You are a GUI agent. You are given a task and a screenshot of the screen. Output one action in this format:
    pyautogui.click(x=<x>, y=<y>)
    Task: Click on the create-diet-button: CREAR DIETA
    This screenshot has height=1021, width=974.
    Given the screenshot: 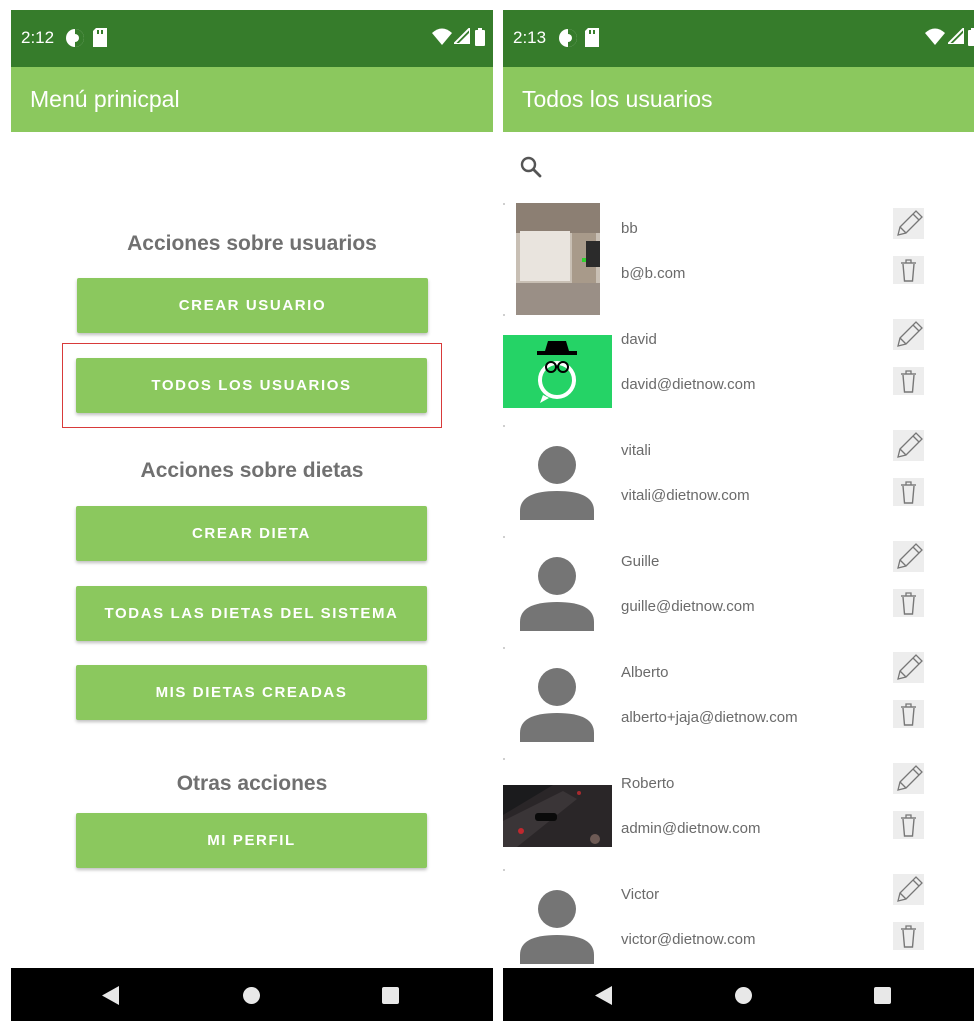 What is the action you would take?
    pyautogui.click(x=251, y=533)
    